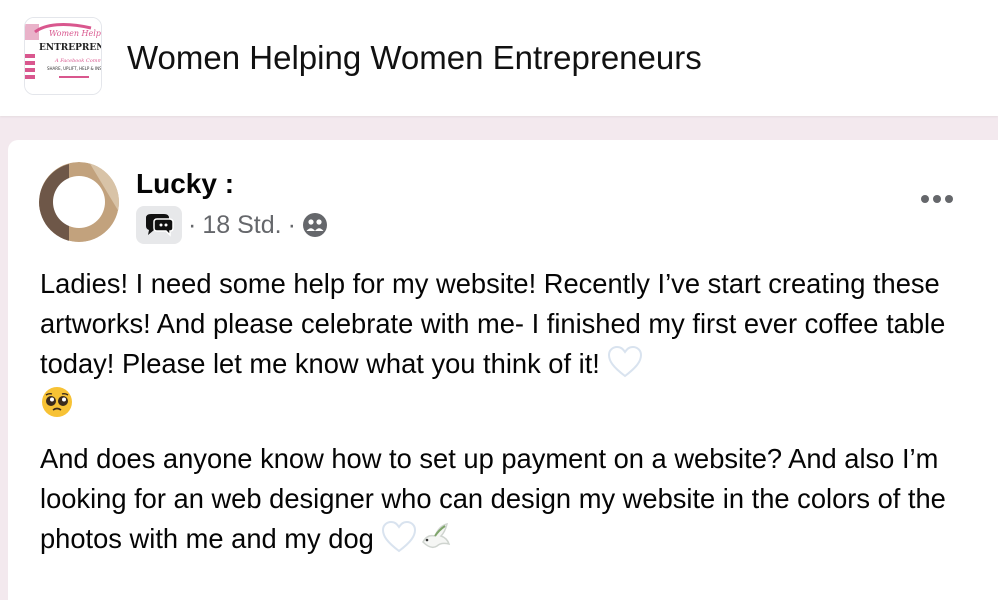  What do you see at coordinates (241, 225) in the screenshot?
I see `post-timestamp: 18 Std.` at bounding box center [241, 225].